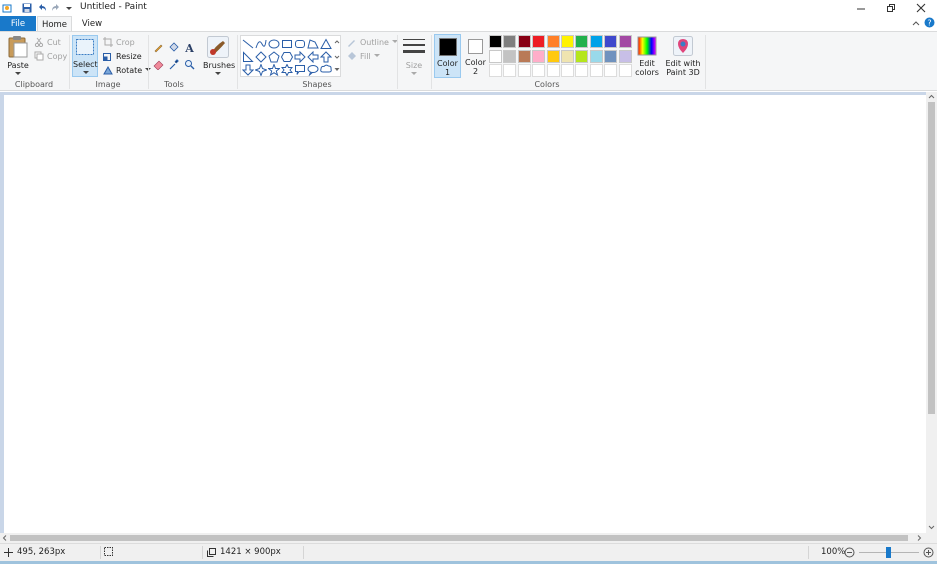 This screenshot has height=564, width=937. Describe the element at coordinates (274, 70) in the screenshot. I see `five-point-star-shape-icon` at that location.